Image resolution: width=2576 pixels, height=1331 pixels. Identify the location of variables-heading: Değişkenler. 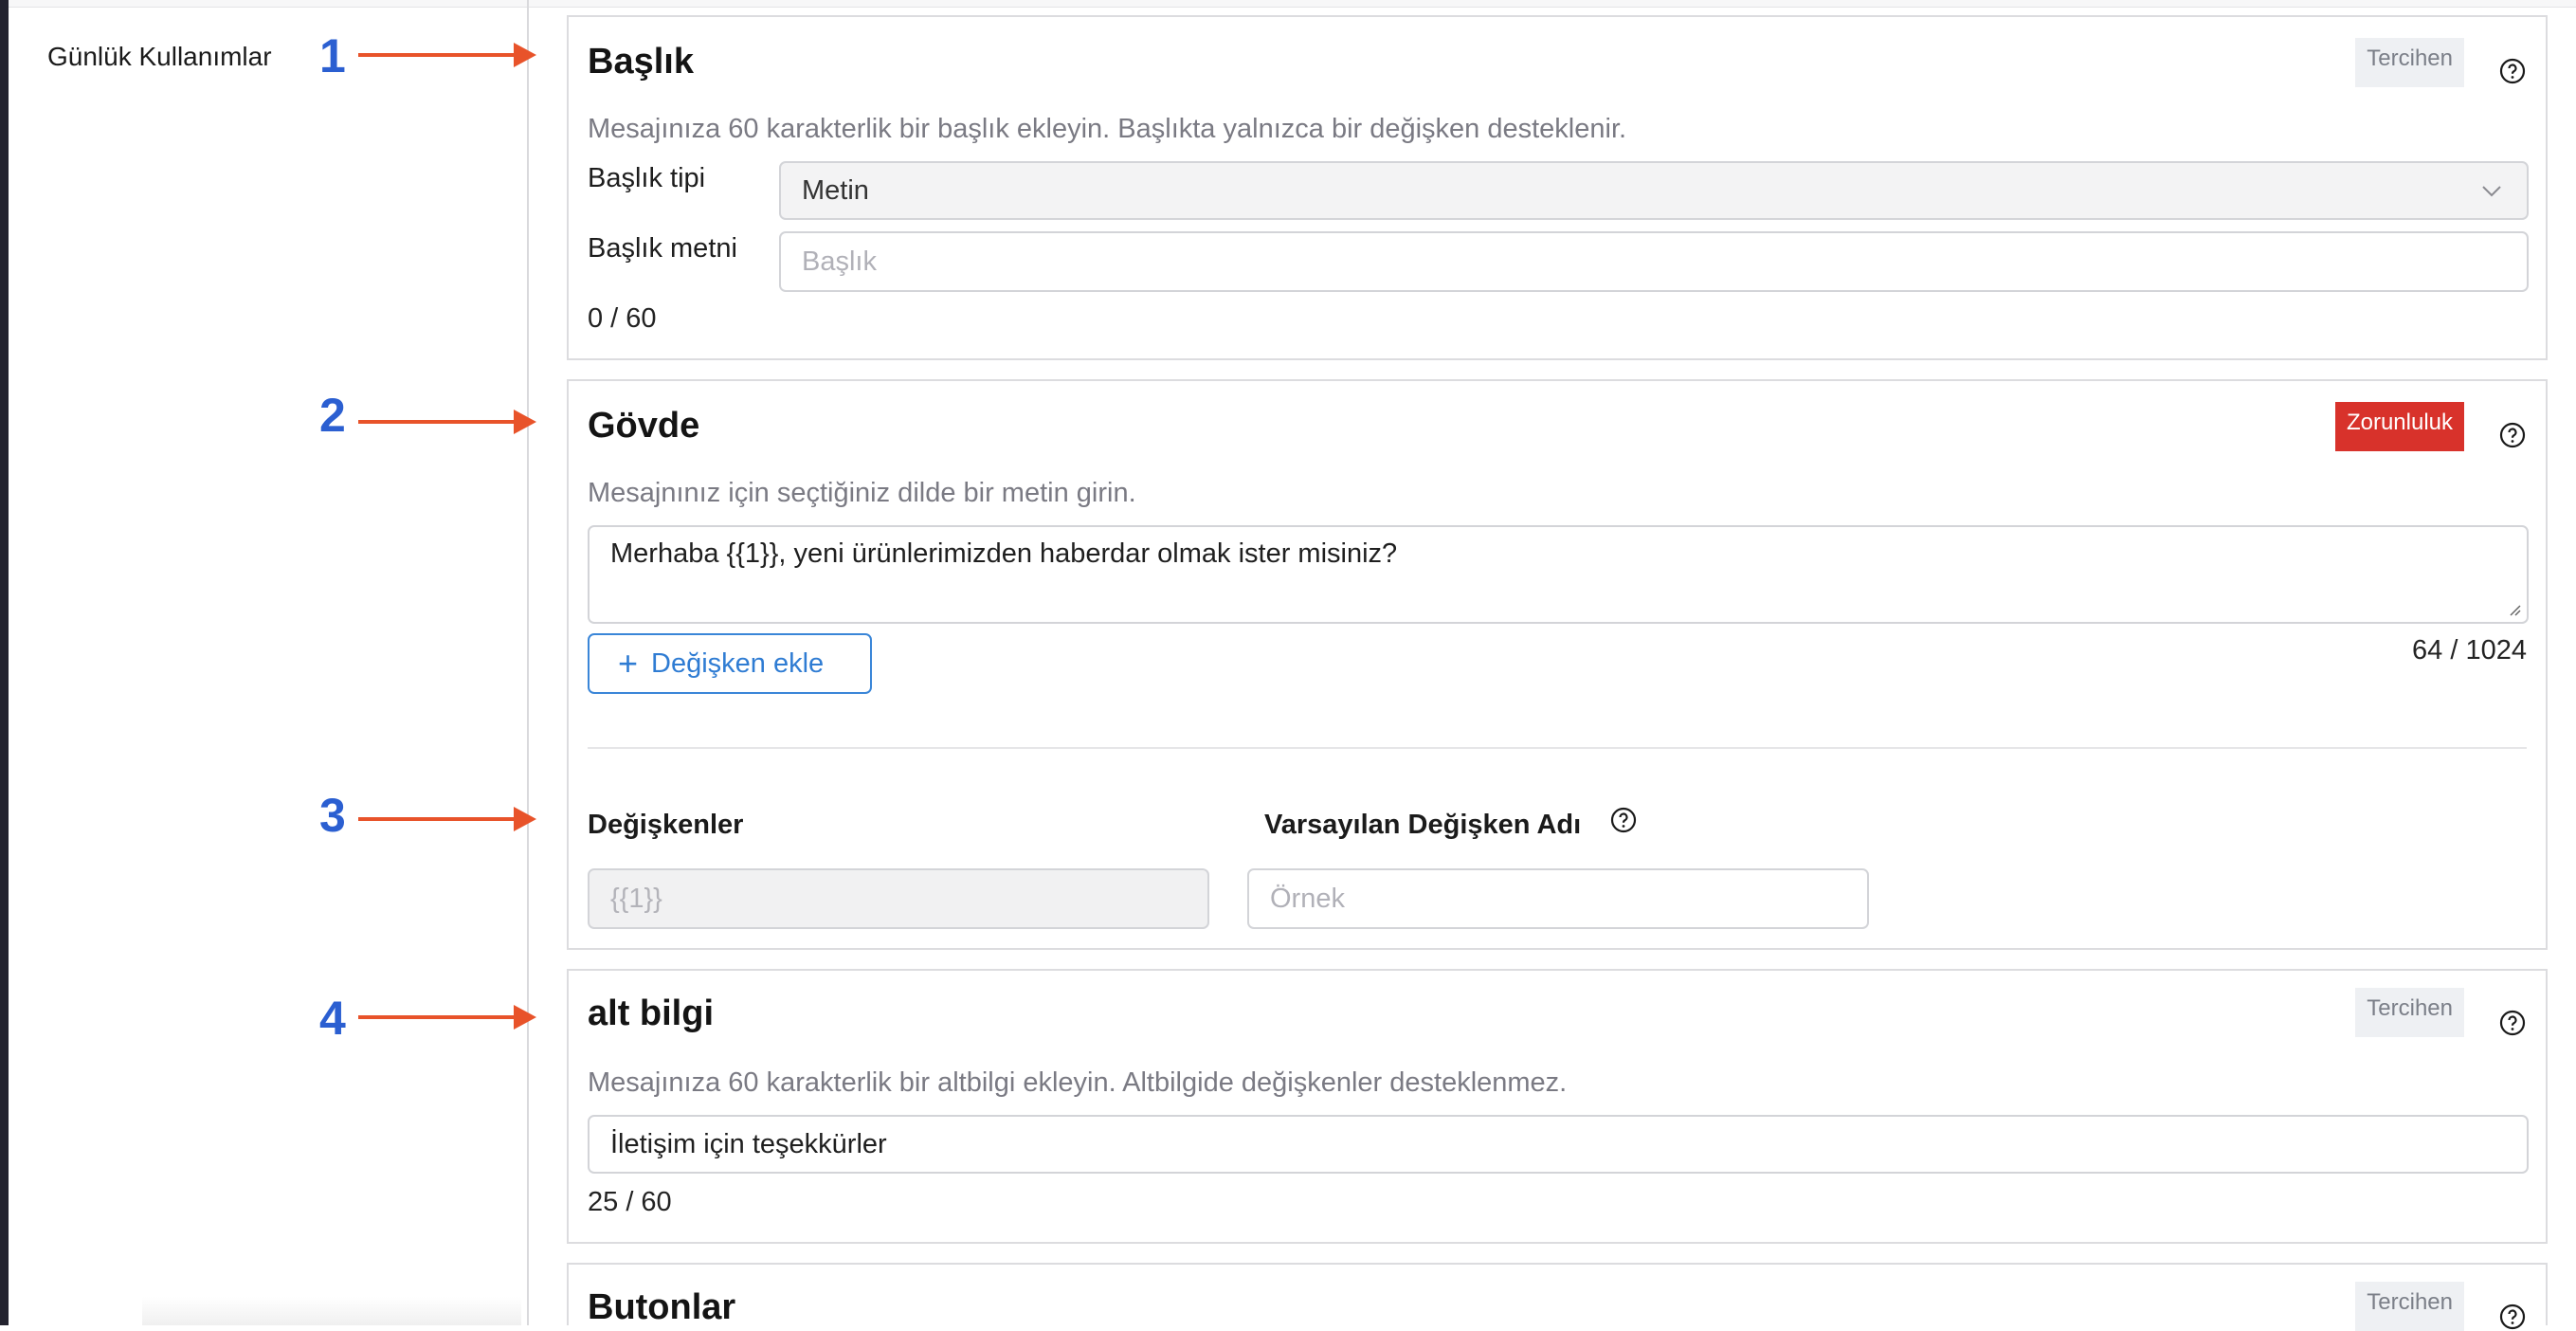
(666, 825).